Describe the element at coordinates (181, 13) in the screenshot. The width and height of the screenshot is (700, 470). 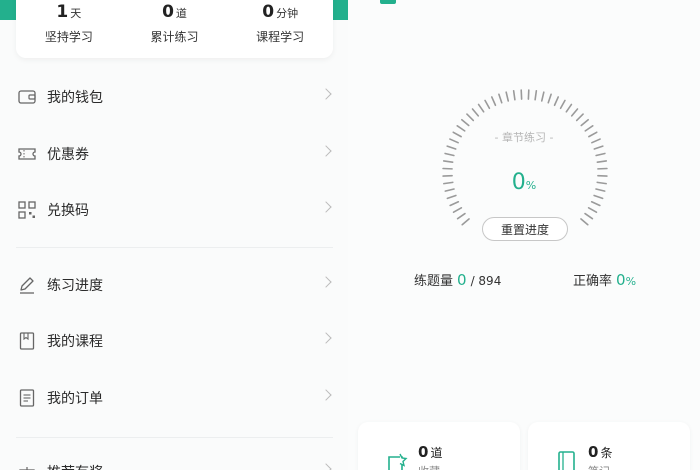
I see `stat-unit: 道` at that location.